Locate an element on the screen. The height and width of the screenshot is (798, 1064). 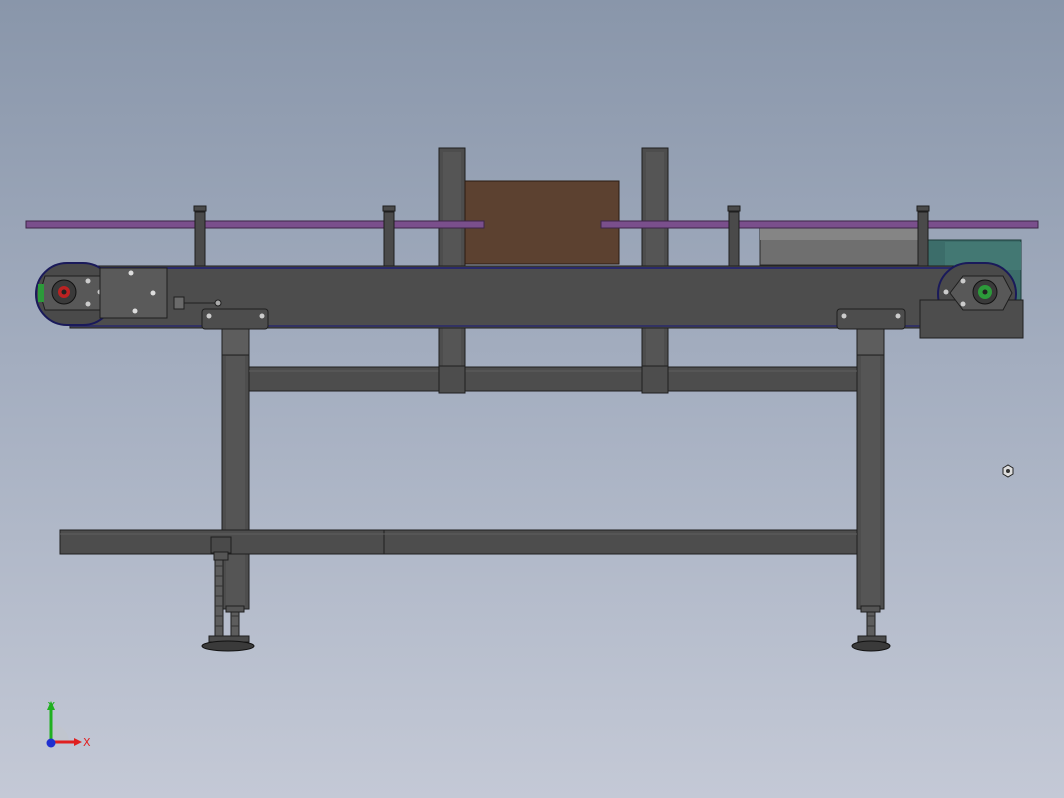
y-axis-label: Y is located at coordinates (51, 706).